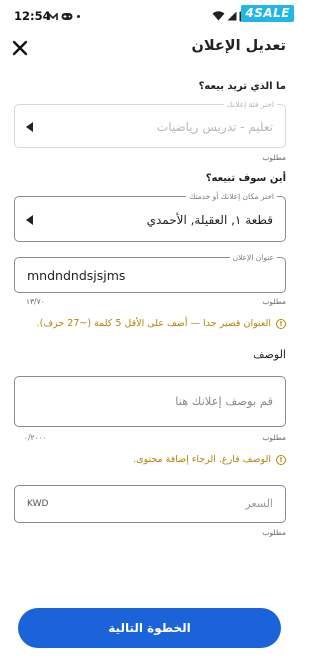  Describe the element at coordinates (224, 401) in the screenshot. I see `description-placeholder: قم بوصف إعلانك هنا` at that location.